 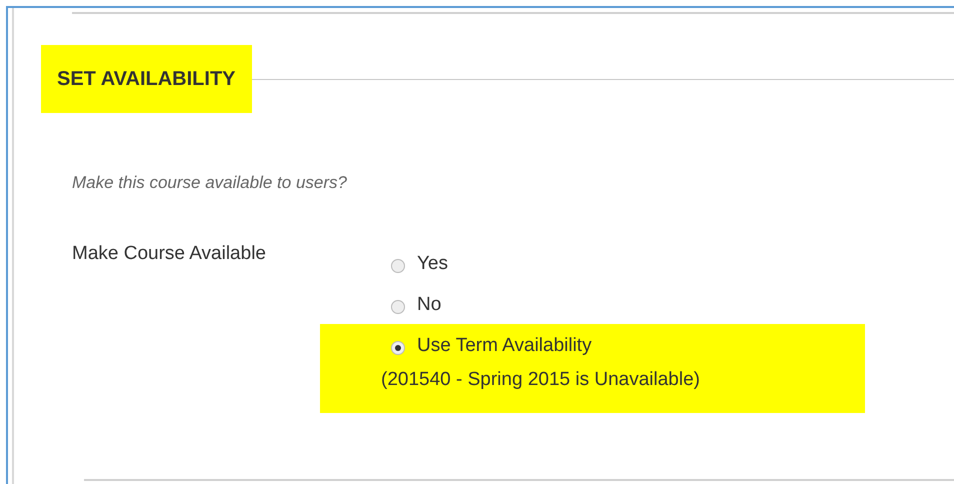 I want to click on option-label: Use Term Availability, so click(x=504, y=346).